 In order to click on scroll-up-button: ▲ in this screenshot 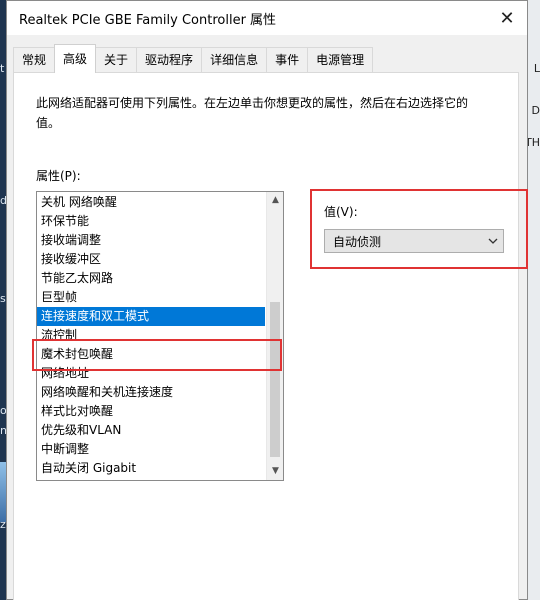, I will do `click(275, 200)`.